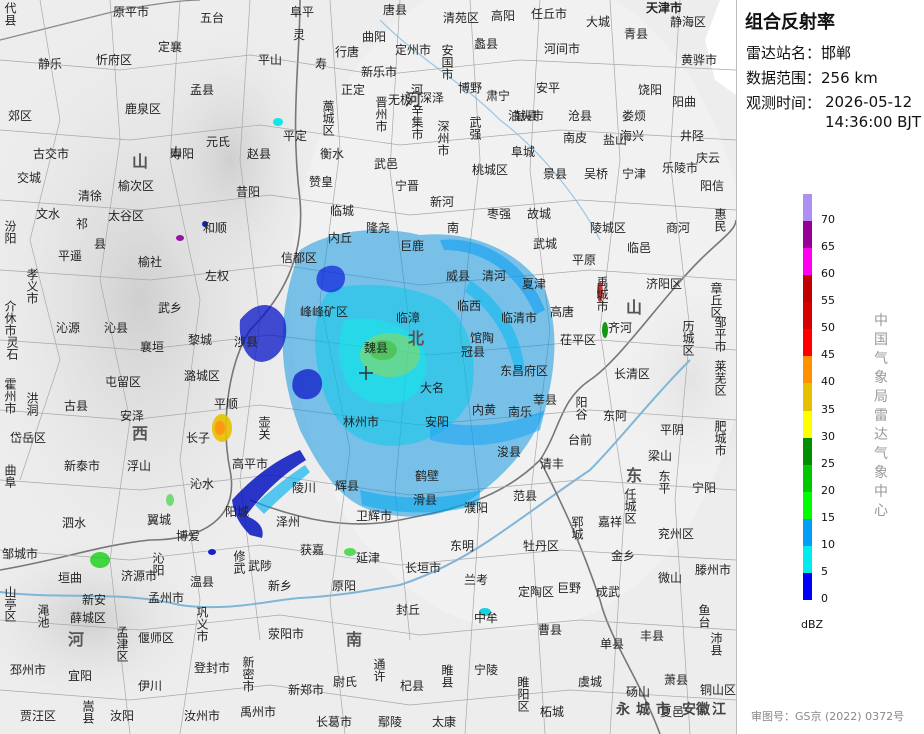 The height and width of the screenshot is (734, 924). I want to click on city-label: 灵, so click(299, 35).